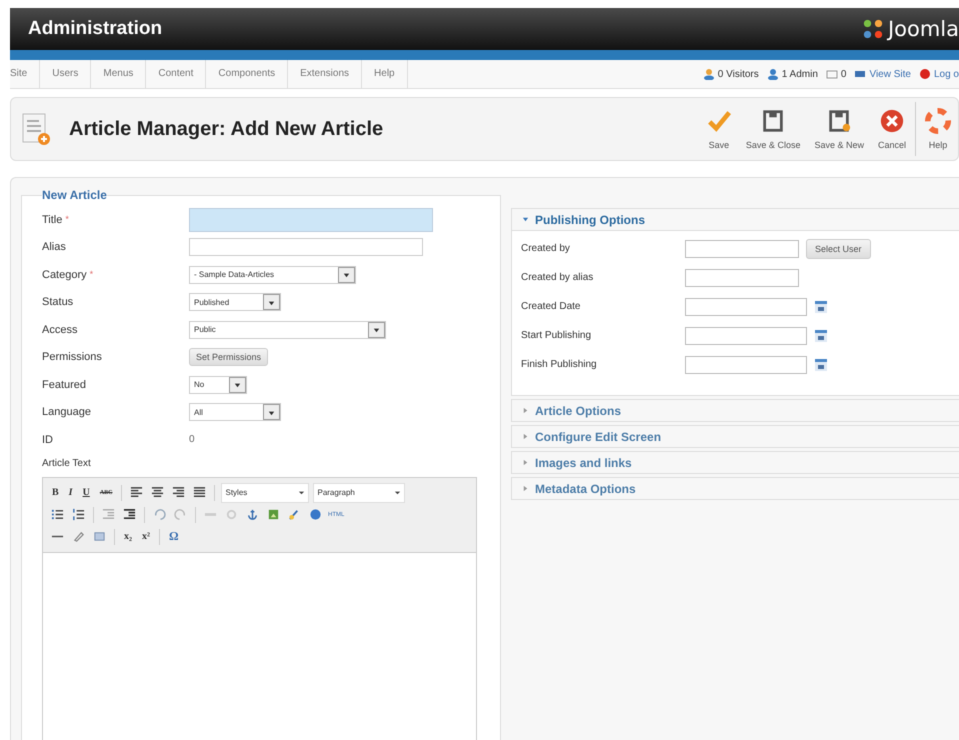 The image size is (959, 740). What do you see at coordinates (86, 492) in the screenshot?
I see `underline-button: U` at bounding box center [86, 492].